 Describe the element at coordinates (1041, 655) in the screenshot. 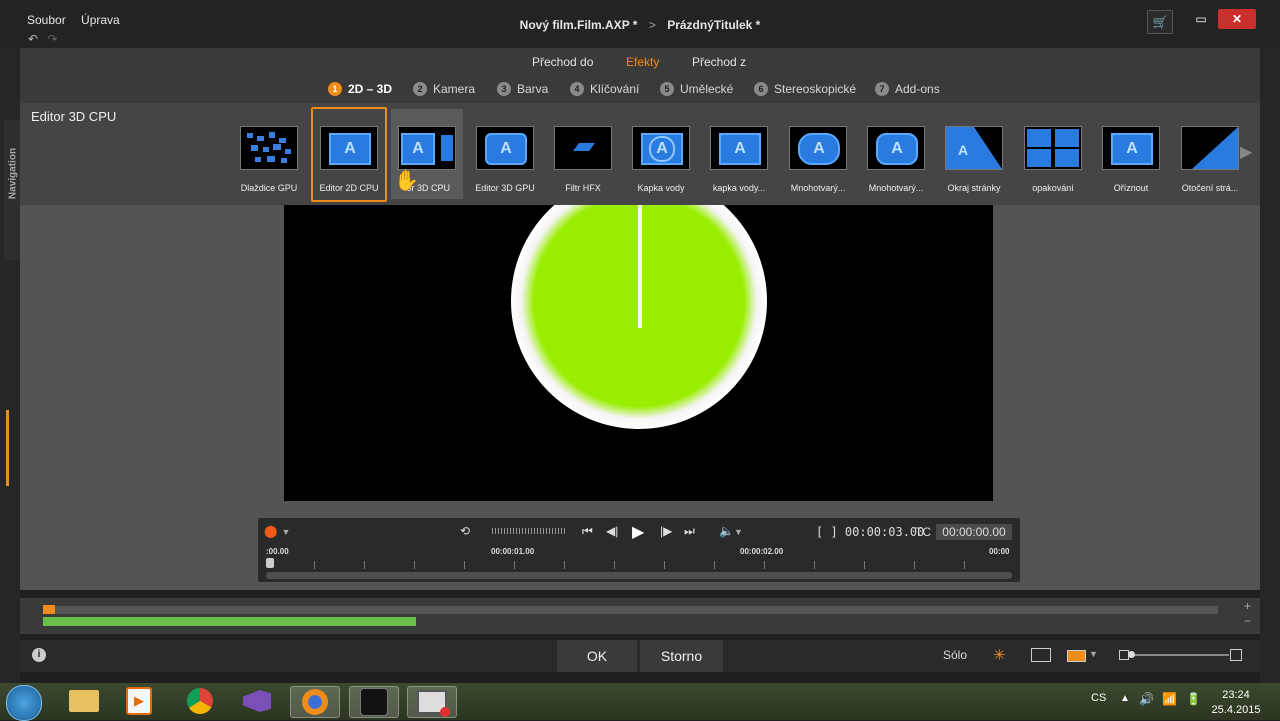

I see `fullscreen-icon` at that location.